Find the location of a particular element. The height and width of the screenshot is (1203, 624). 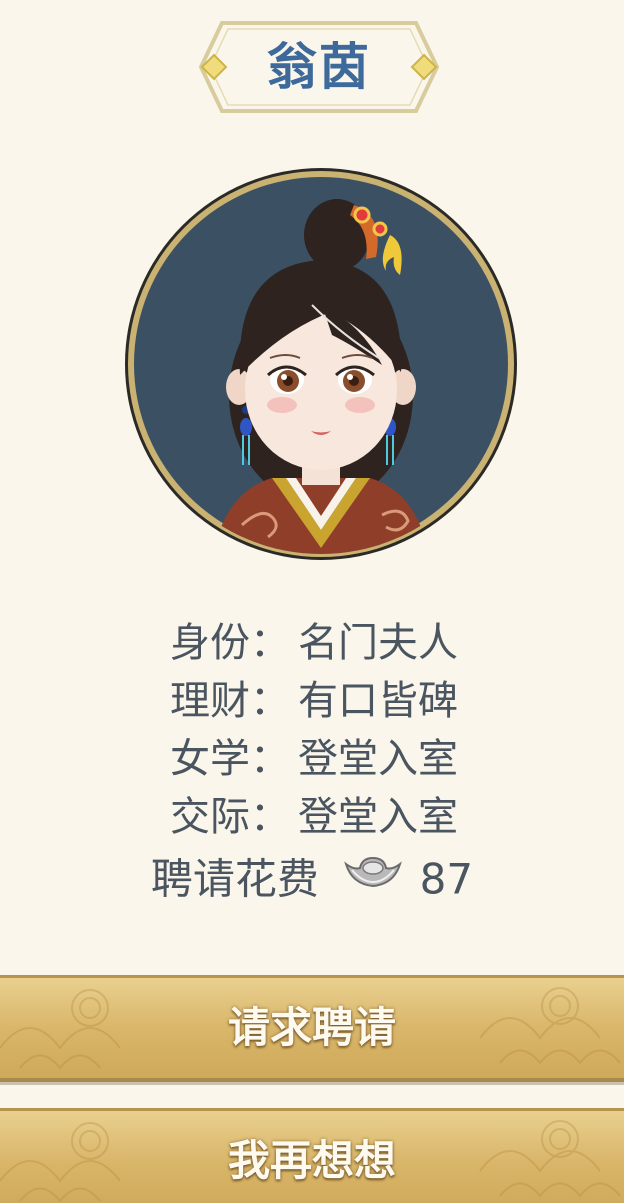

think-again-button: 我再想想 is located at coordinates (312, 1155).